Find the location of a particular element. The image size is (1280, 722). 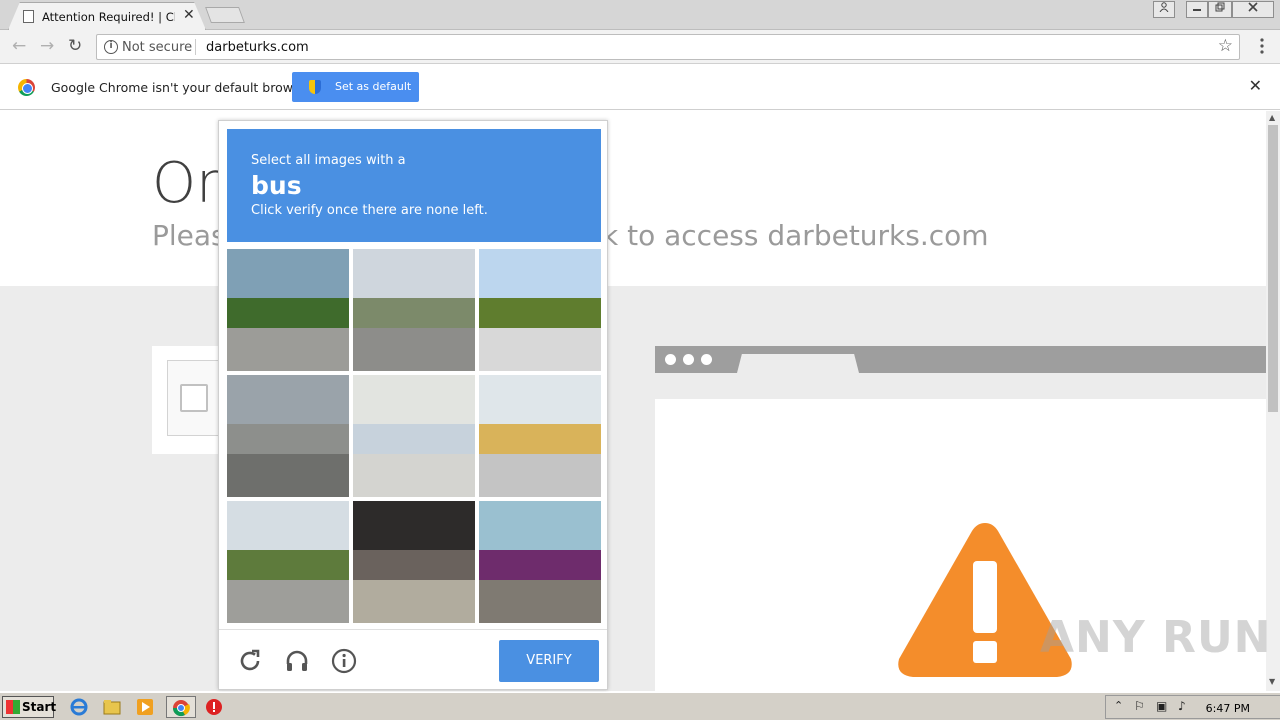

user-icon is located at coordinates (1164, 9).